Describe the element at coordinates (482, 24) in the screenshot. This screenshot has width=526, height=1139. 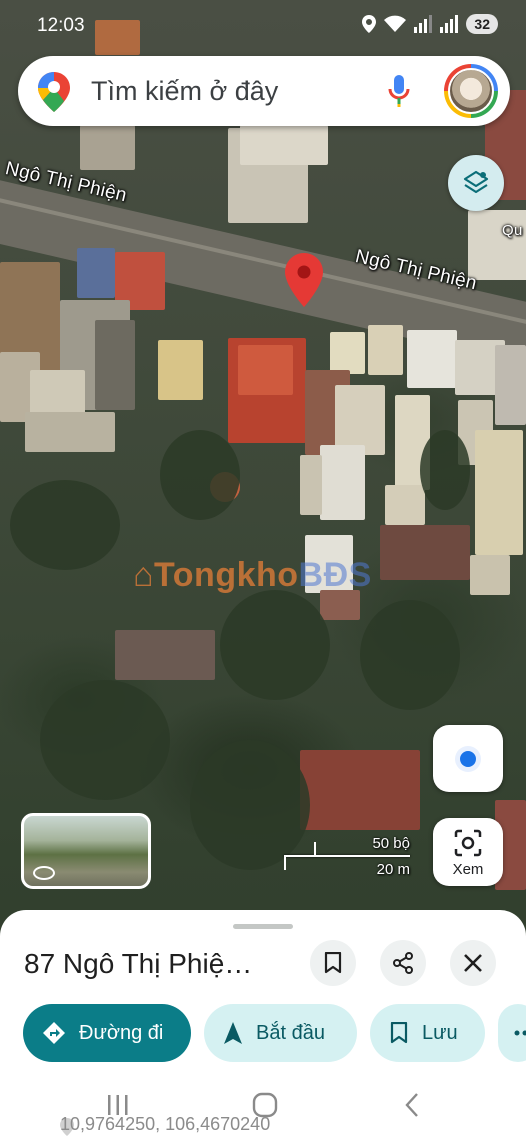
I see `battery-indicator: 32` at that location.